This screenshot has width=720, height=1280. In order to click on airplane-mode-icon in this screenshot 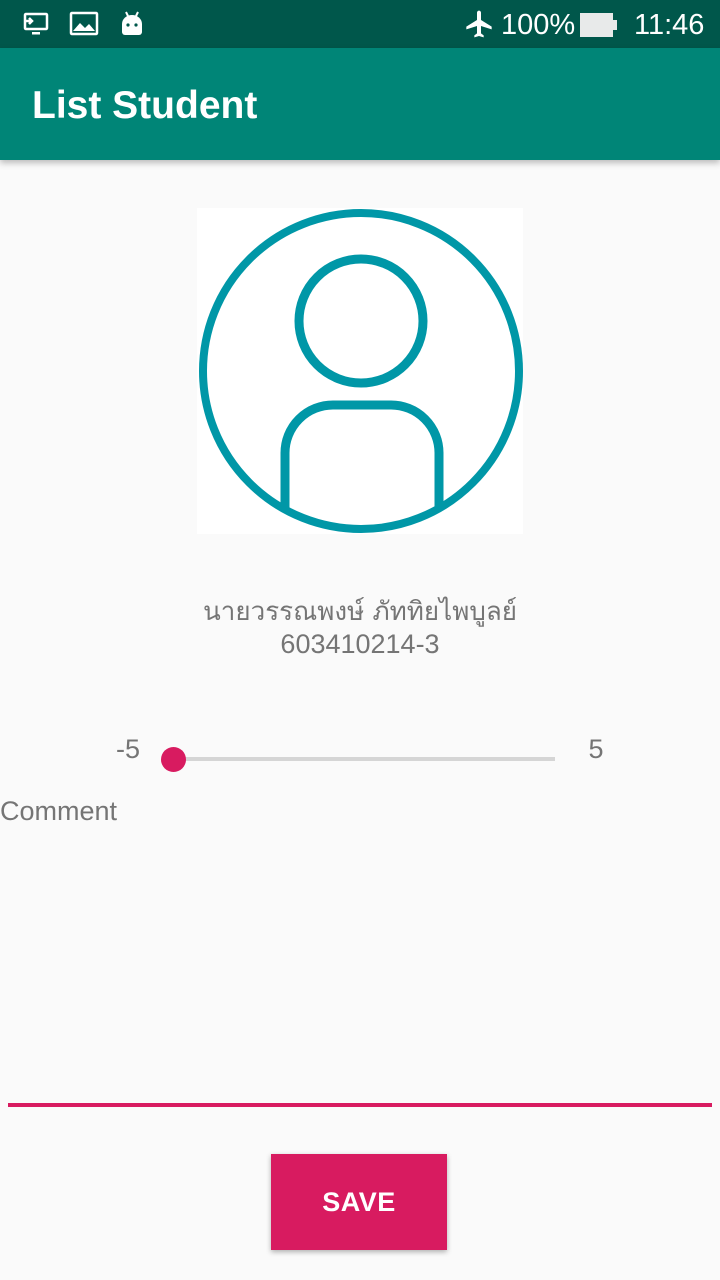, I will do `click(479, 26)`.